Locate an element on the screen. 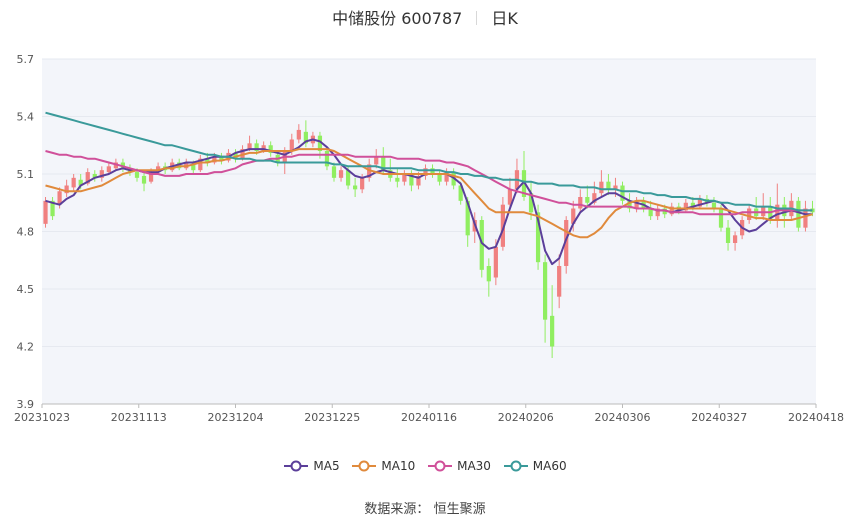 The height and width of the screenshot is (517, 850). source-value: 恒生聚源 is located at coordinates (459, 509).